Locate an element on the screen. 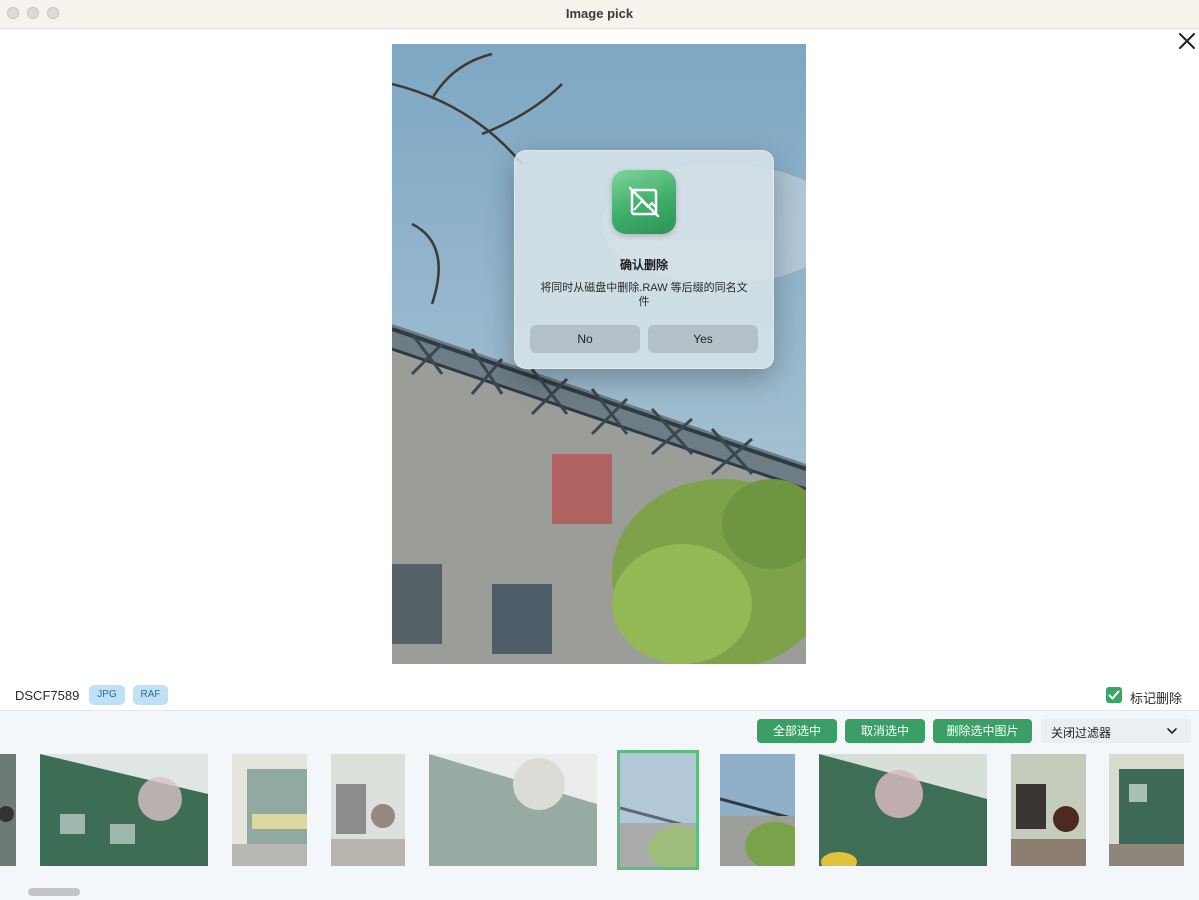 This screenshot has width=1199, height=900. window-title: Image pick is located at coordinates (599, 13).